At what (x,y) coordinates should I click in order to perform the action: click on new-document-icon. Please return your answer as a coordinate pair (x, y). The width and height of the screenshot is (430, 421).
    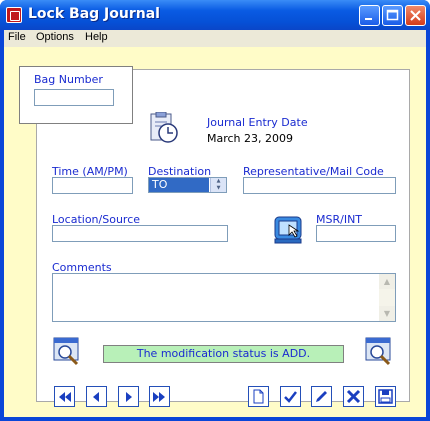
    Looking at the image, I should click on (258, 396).